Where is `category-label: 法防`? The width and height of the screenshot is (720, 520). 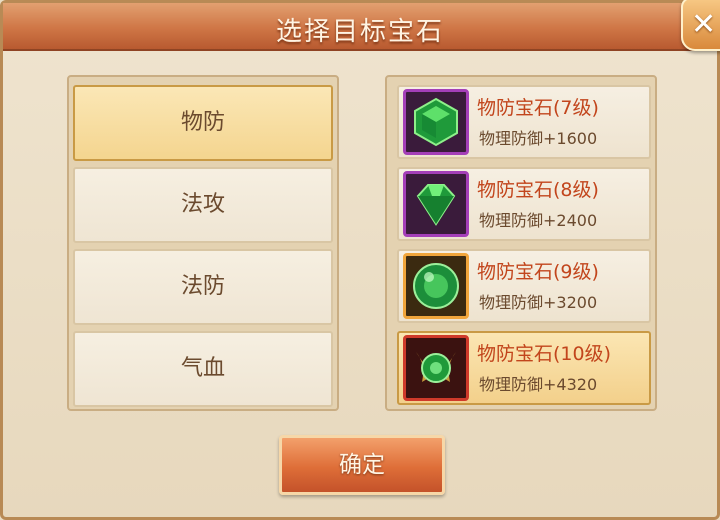
category-label: 法防 is located at coordinates (202, 286).